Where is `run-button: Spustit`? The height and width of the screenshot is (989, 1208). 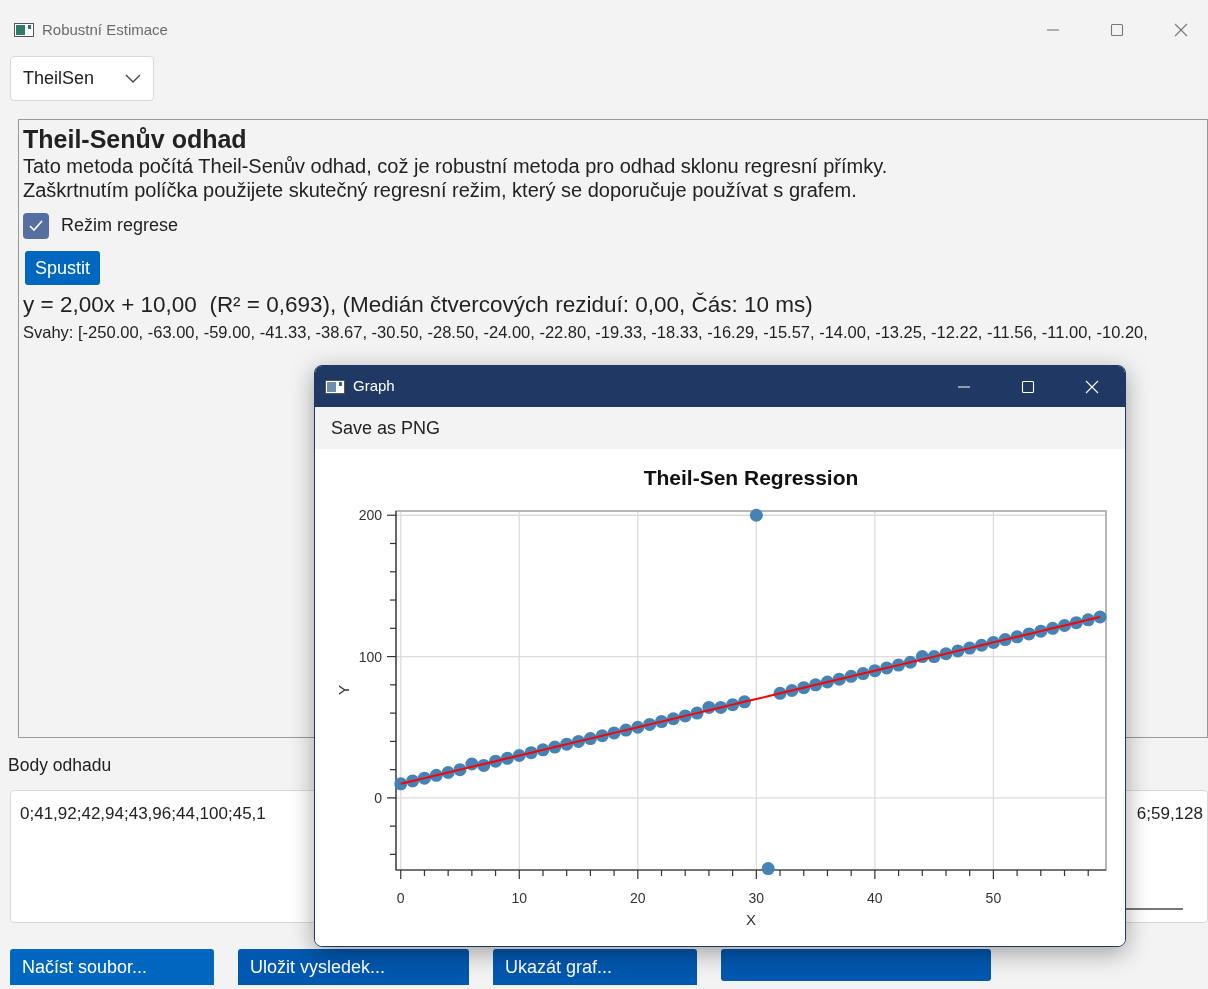
run-button: Spustit is located at coordinates (63, 268).